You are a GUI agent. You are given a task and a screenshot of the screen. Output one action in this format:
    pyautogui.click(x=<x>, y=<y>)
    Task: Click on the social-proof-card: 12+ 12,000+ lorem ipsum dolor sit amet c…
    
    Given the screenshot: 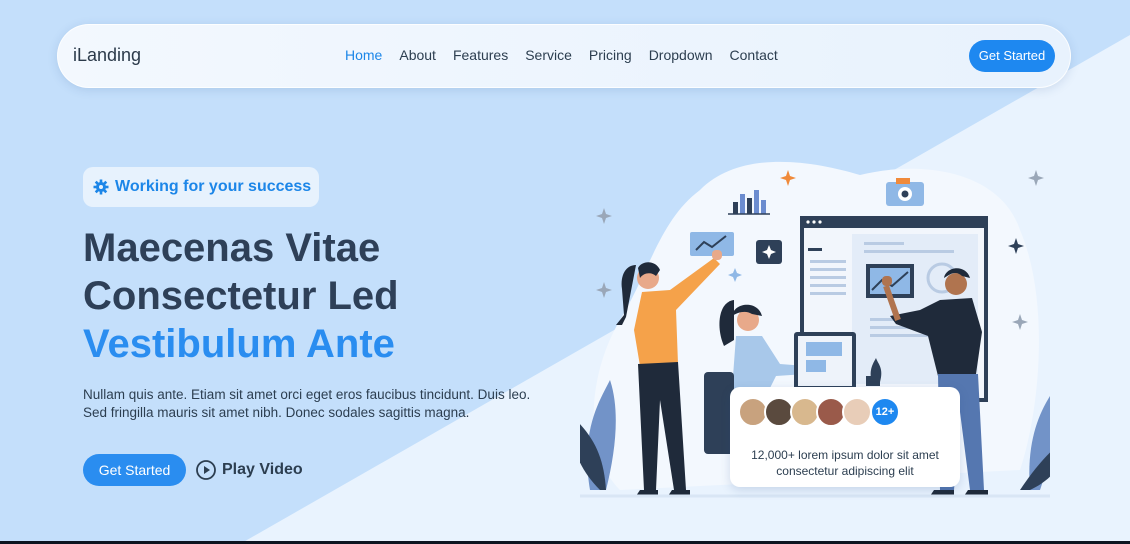 What is the action you would take?
    pyautogui.click(x=845, y=437)
    